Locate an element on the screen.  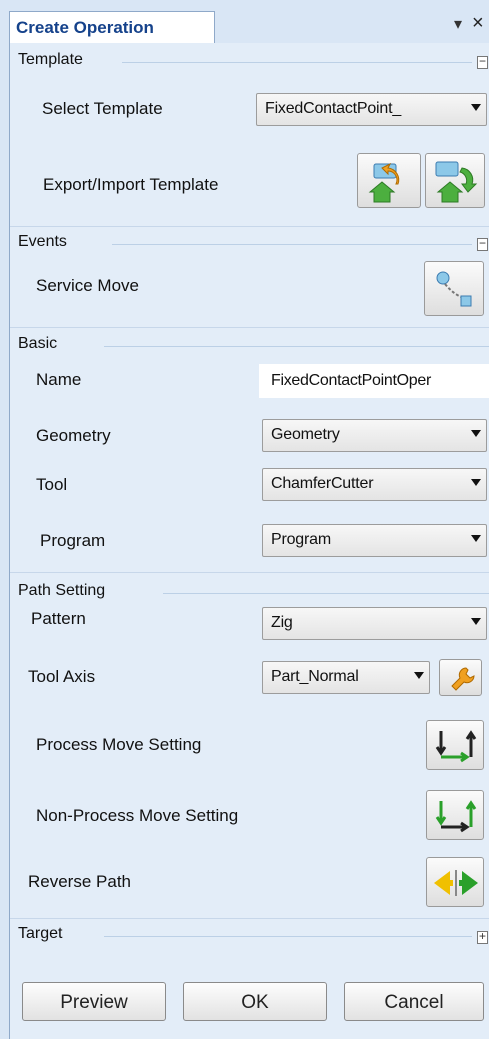
expand-target-toggle: + is located at coordinates (482, 937).